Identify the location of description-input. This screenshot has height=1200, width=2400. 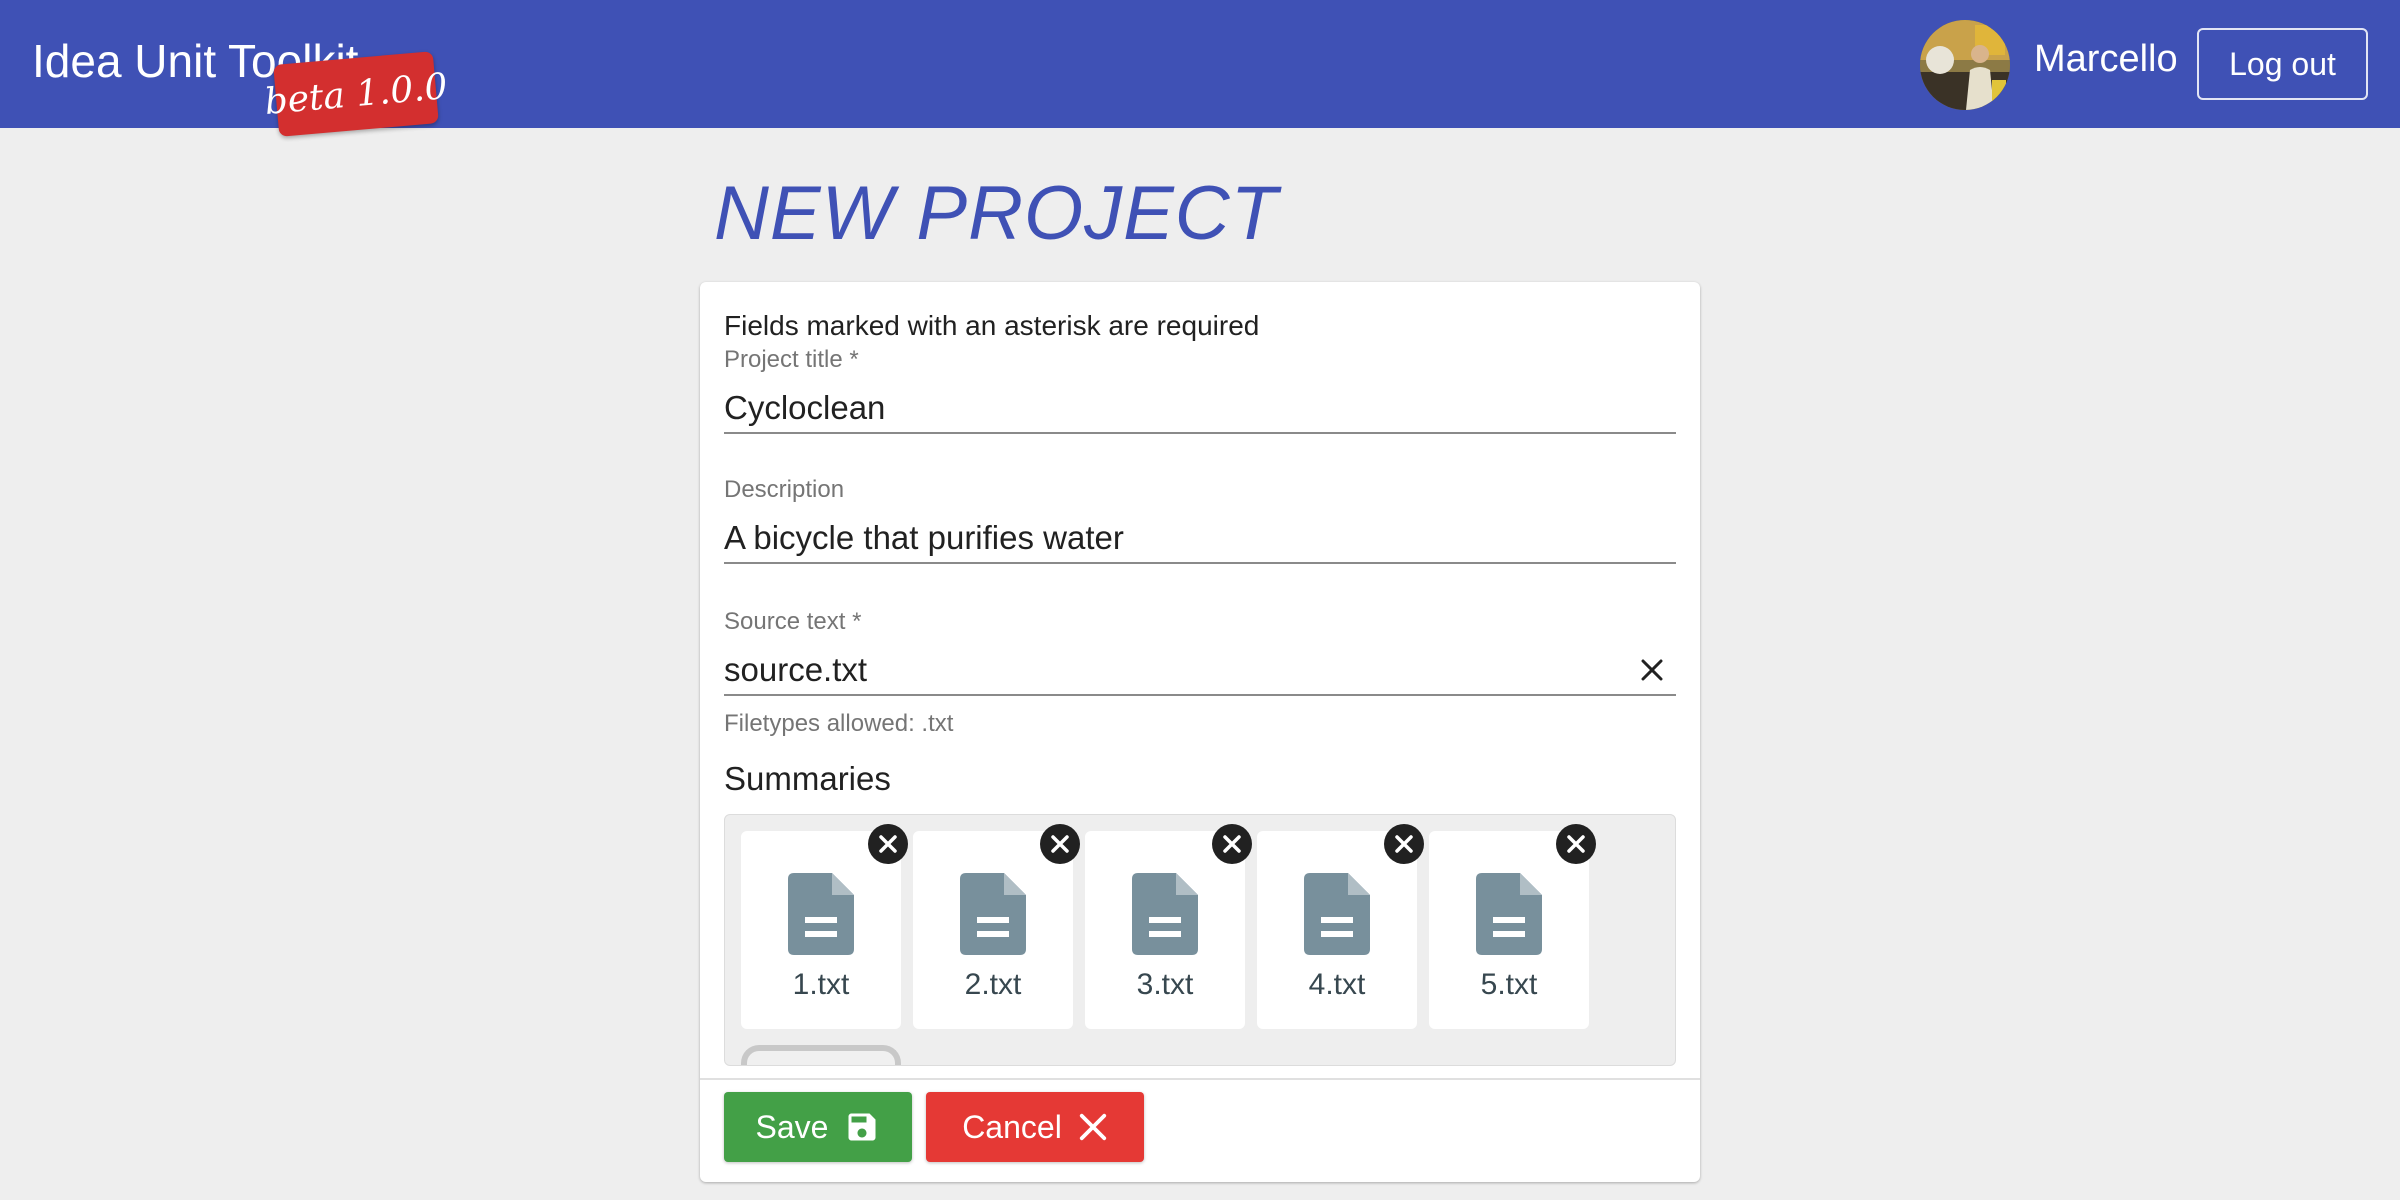
(1200, 539).